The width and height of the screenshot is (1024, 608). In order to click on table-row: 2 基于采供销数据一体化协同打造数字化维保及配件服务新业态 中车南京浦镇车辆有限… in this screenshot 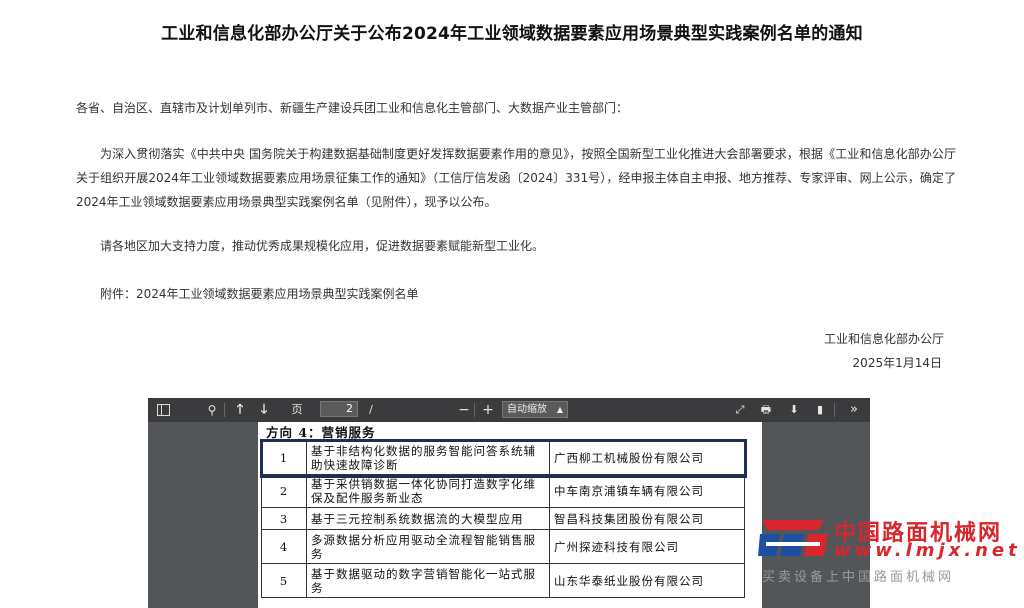, I will do `click(503, 491)`.